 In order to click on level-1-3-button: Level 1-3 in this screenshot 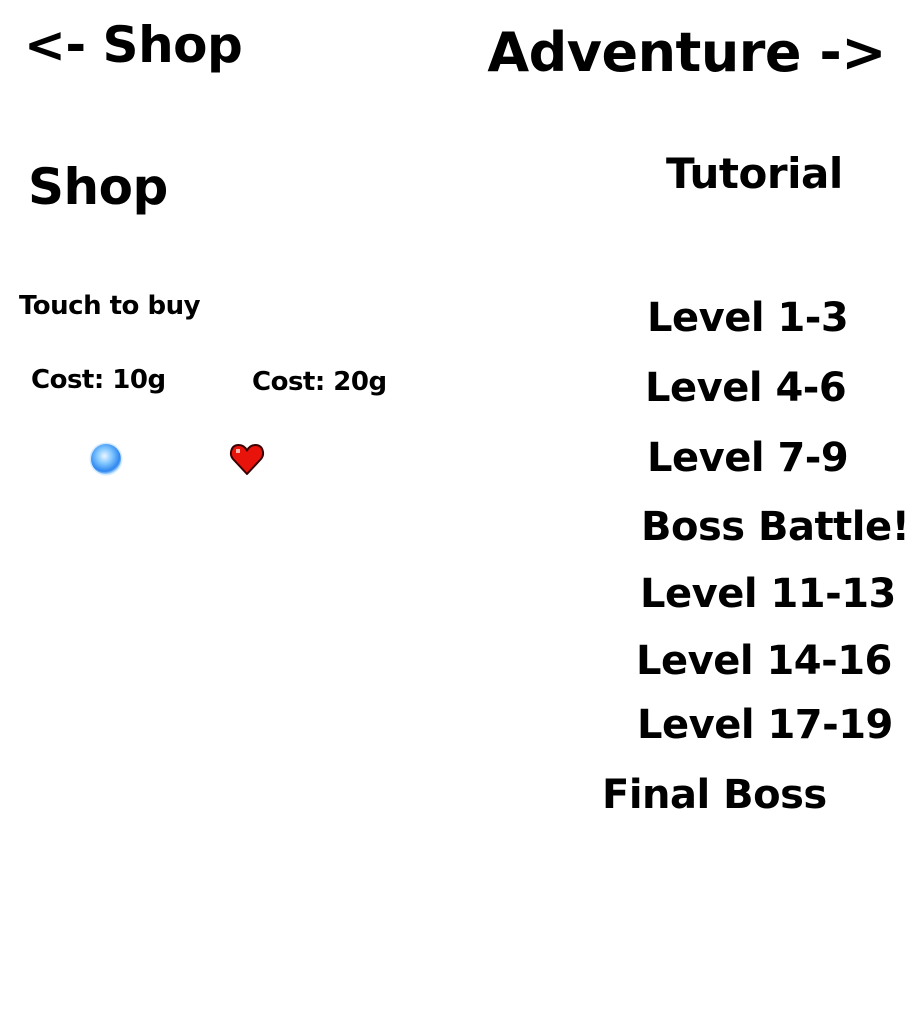, I will do `click(748, 318)`.